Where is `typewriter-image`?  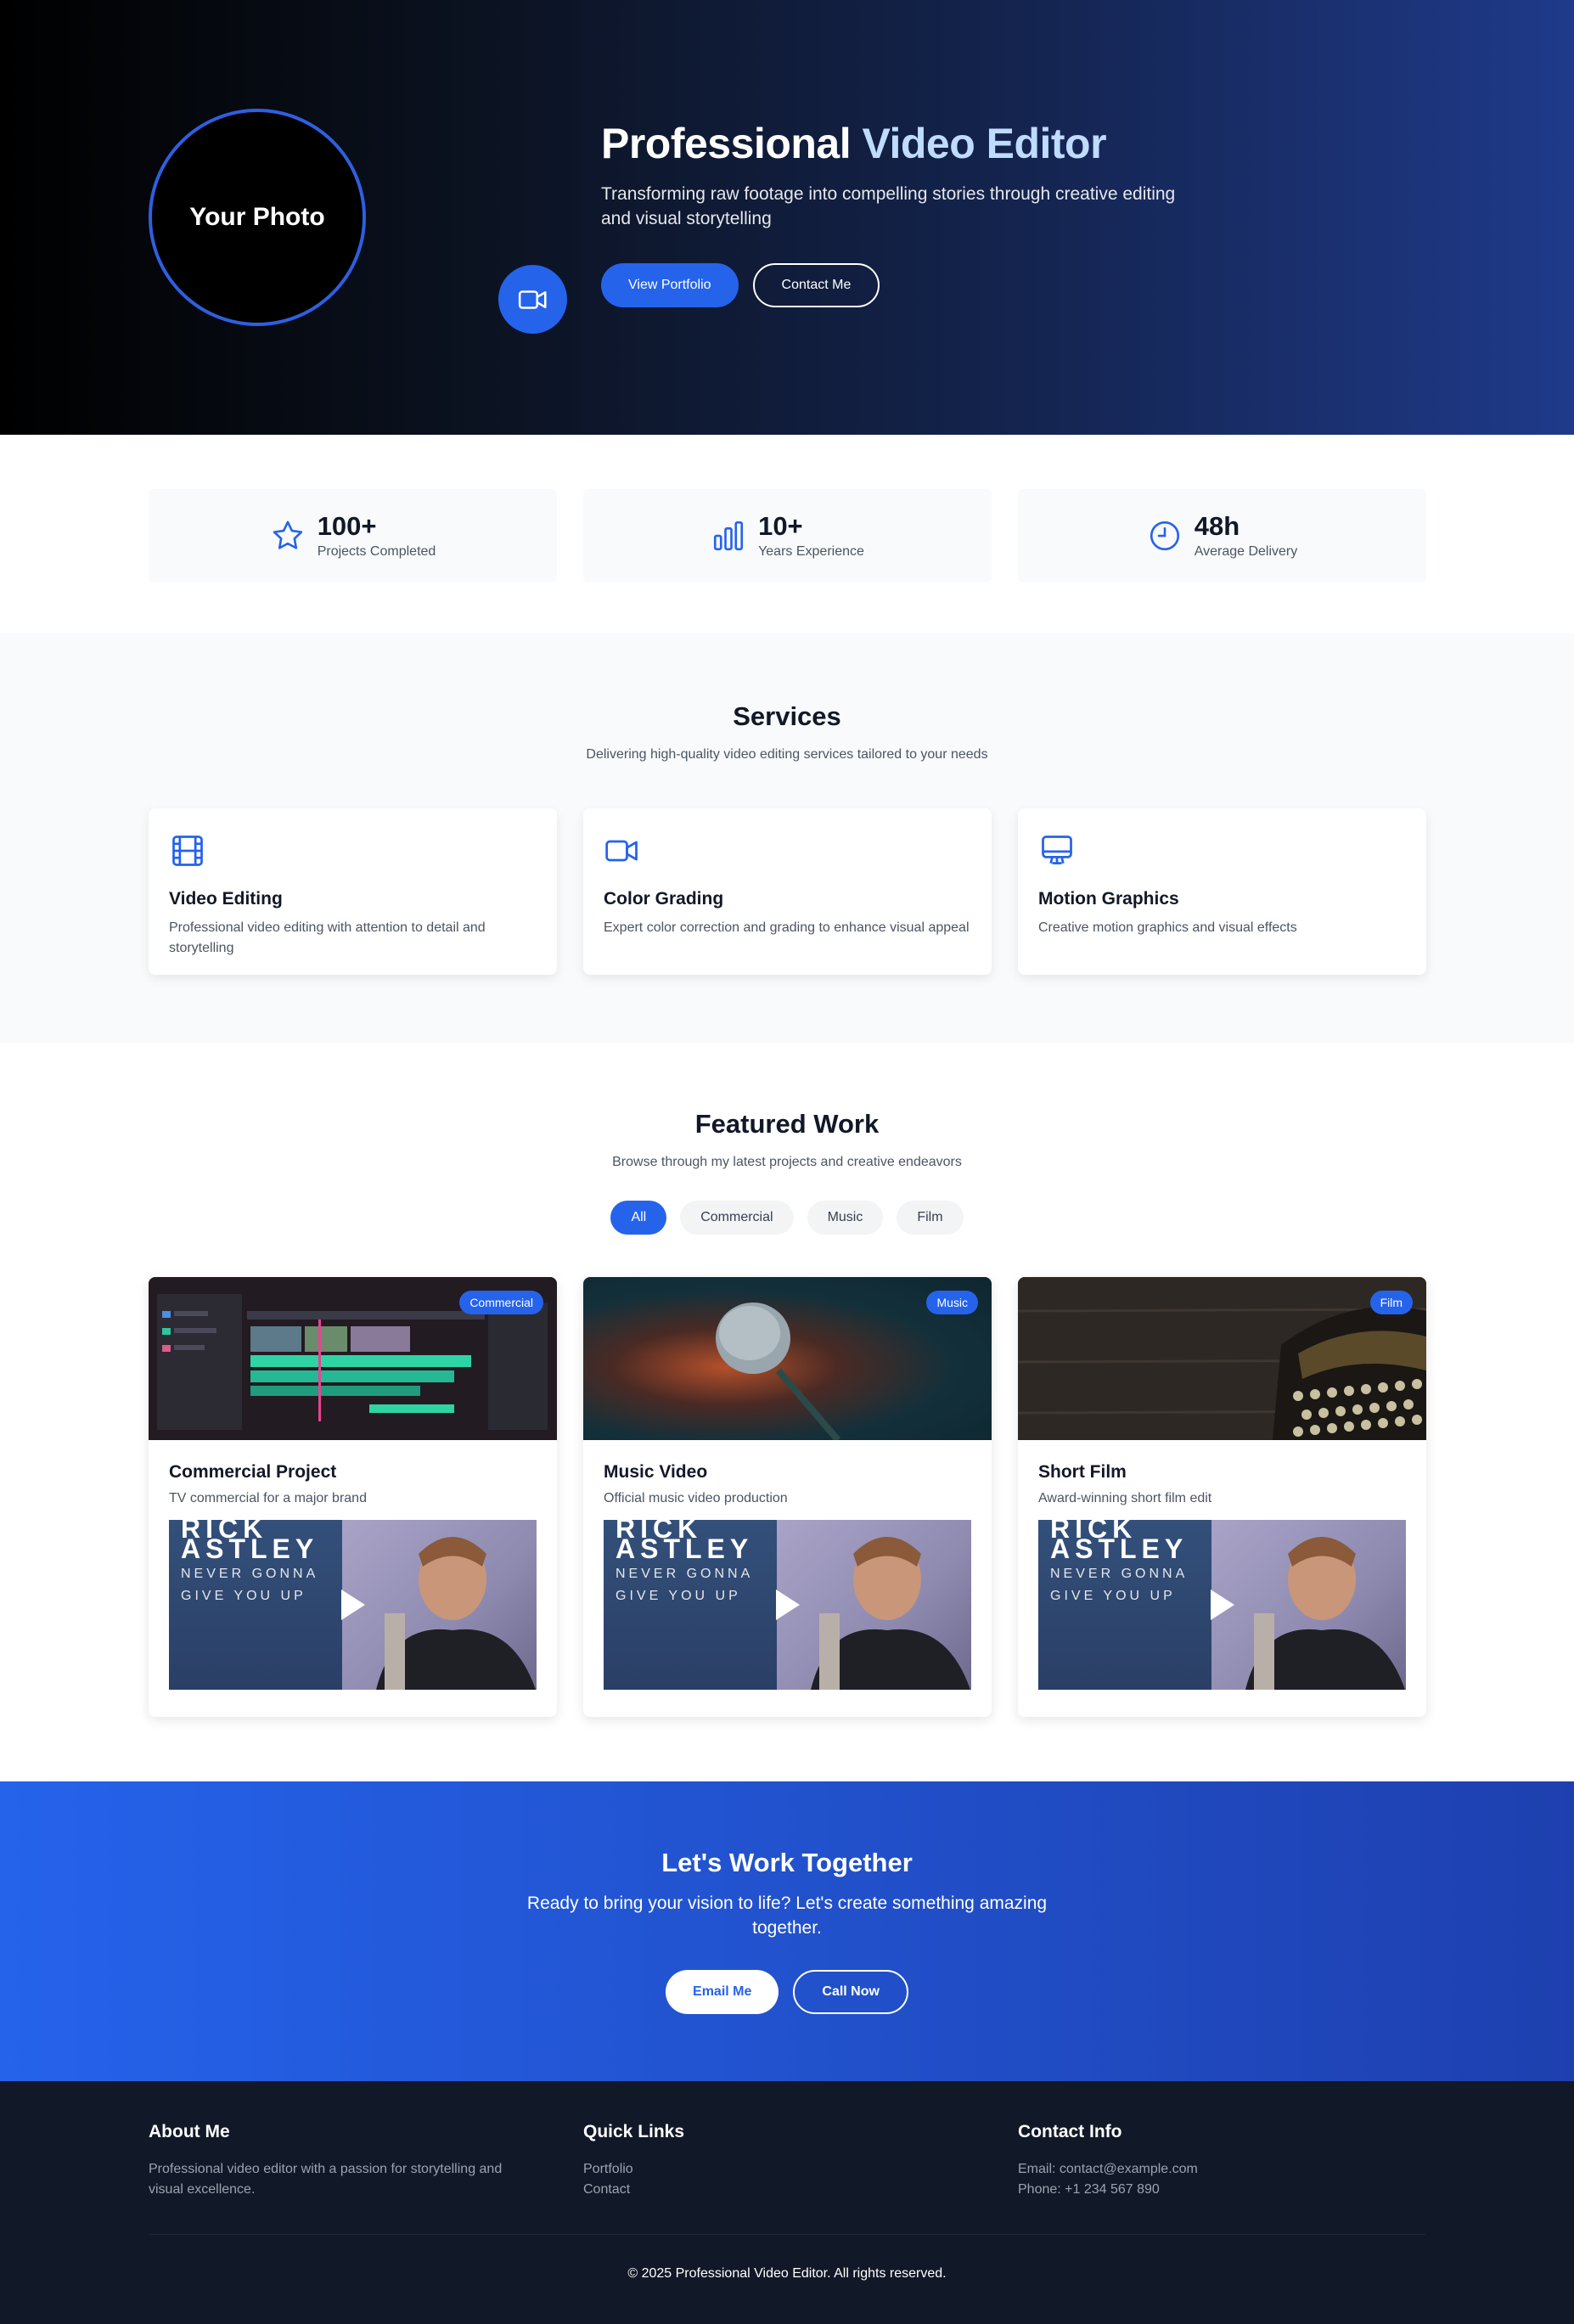 typewriter-image is located at coordinates (1222, 1358).